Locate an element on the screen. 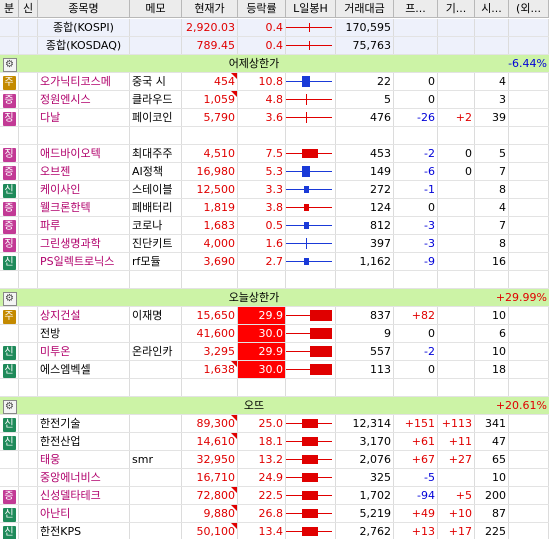 The width and height of the screenshot is (549, 539). badge-sin: 신 is located at coordinates (9, 532).